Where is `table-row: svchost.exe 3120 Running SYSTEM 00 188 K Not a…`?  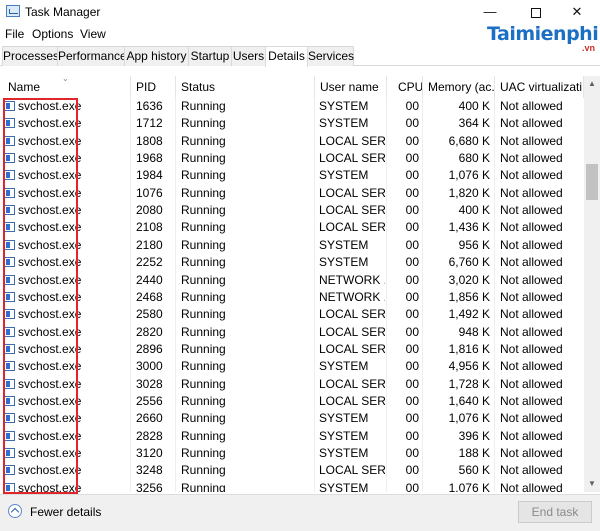 table-row: svchost.exe 3120 Running SYSTEM 00 188 K Not a… is located at coordinates (292, 453).